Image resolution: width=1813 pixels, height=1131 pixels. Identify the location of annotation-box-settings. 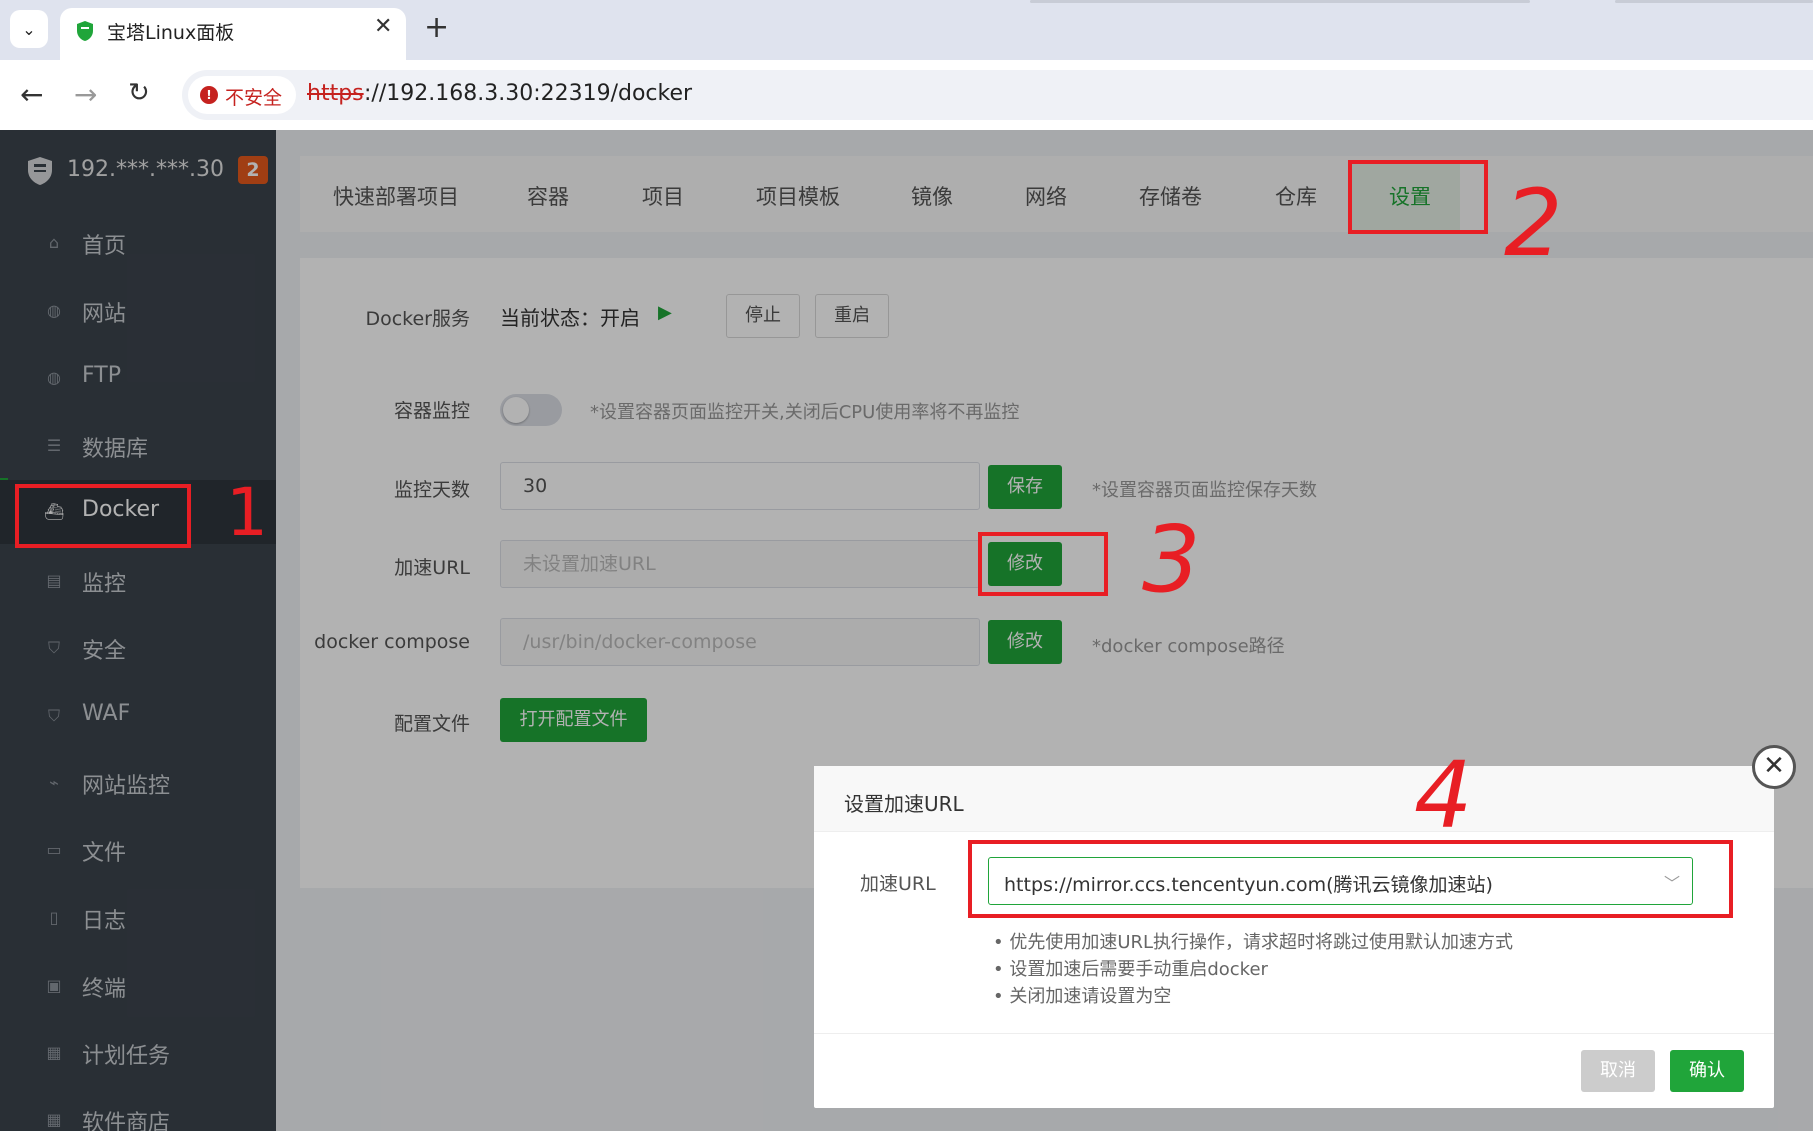
(1418, 197).